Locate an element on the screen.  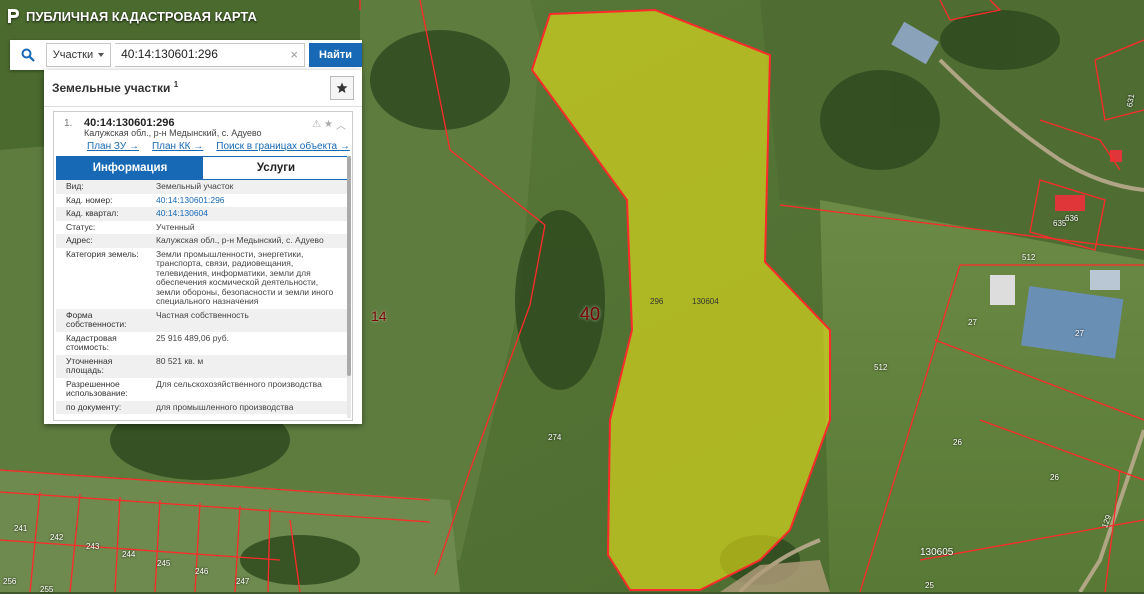
parcel-label-130605: 130605 is located at coordinates (937, 552).